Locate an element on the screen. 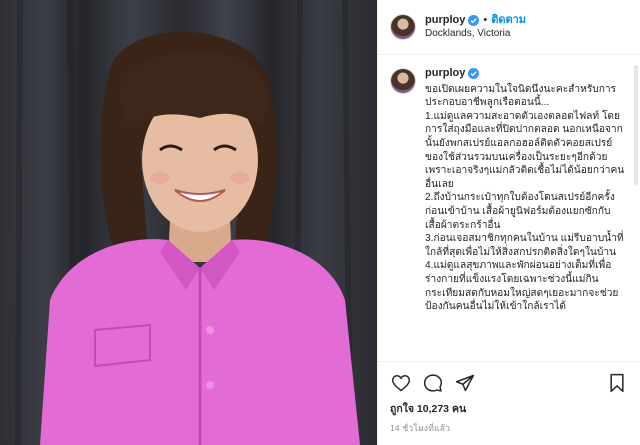 The image size is (640, 445). share-button is located at coordinates (465, 383).